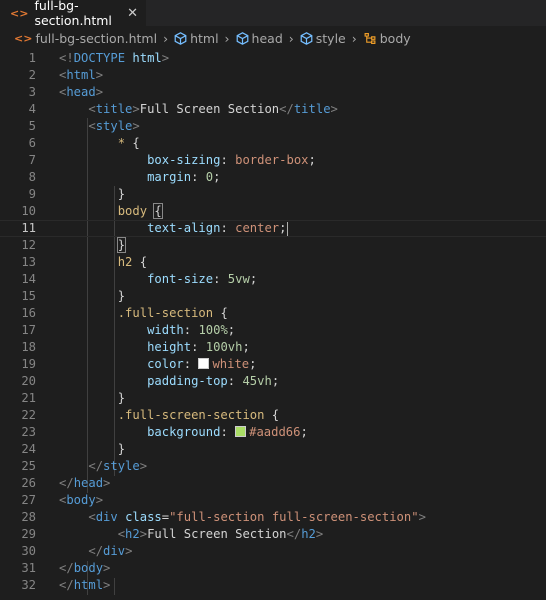  I want to click on line-number: 4, so click(32, 109).